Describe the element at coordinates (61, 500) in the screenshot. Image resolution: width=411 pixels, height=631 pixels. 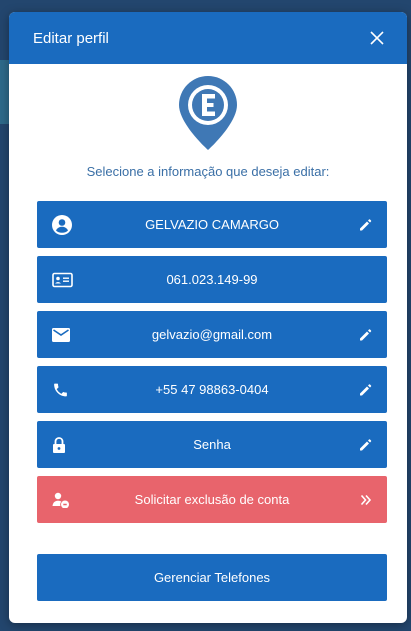
I see `user-remove-icon` at that location.